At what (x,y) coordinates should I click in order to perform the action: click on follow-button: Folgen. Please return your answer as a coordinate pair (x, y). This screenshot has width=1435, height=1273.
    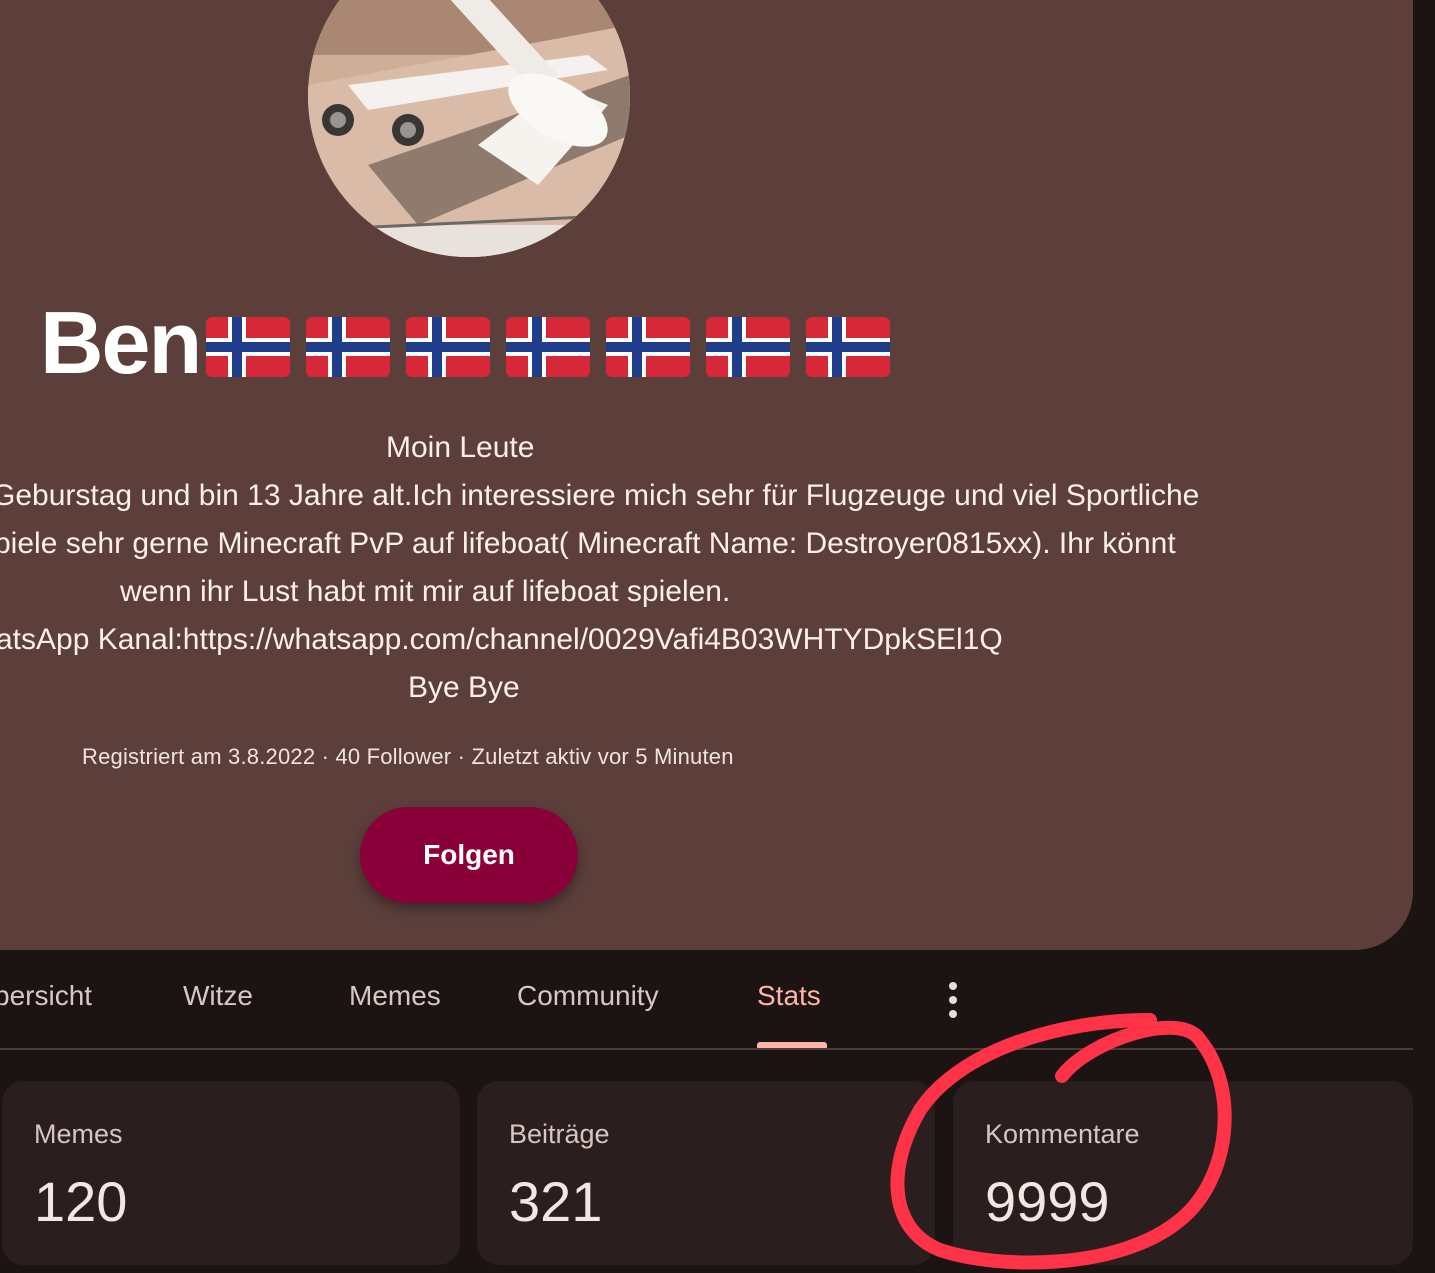
    Looking at the image, I should click on (469, 855).